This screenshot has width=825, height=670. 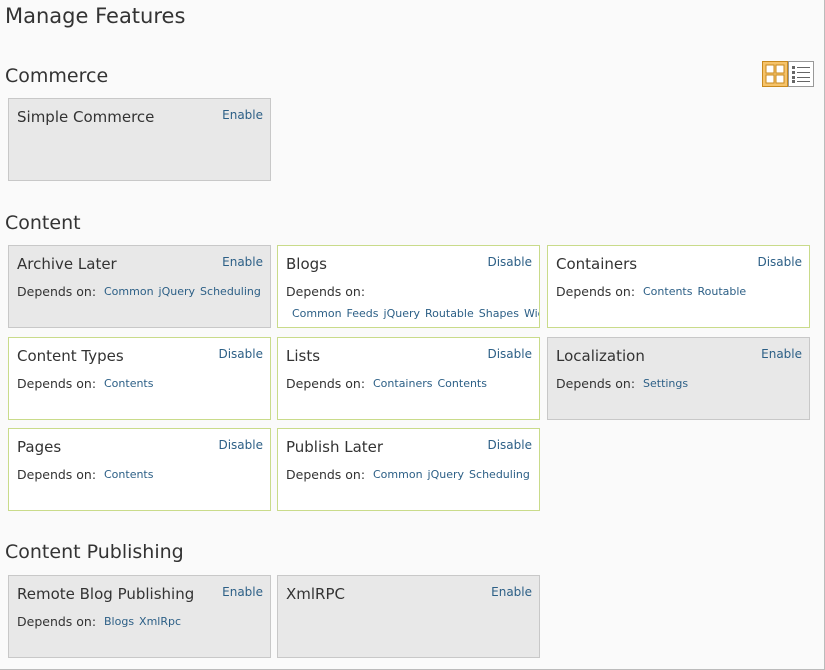 I want to click on feature-name: Archive Later, so click(x=67, y=264).